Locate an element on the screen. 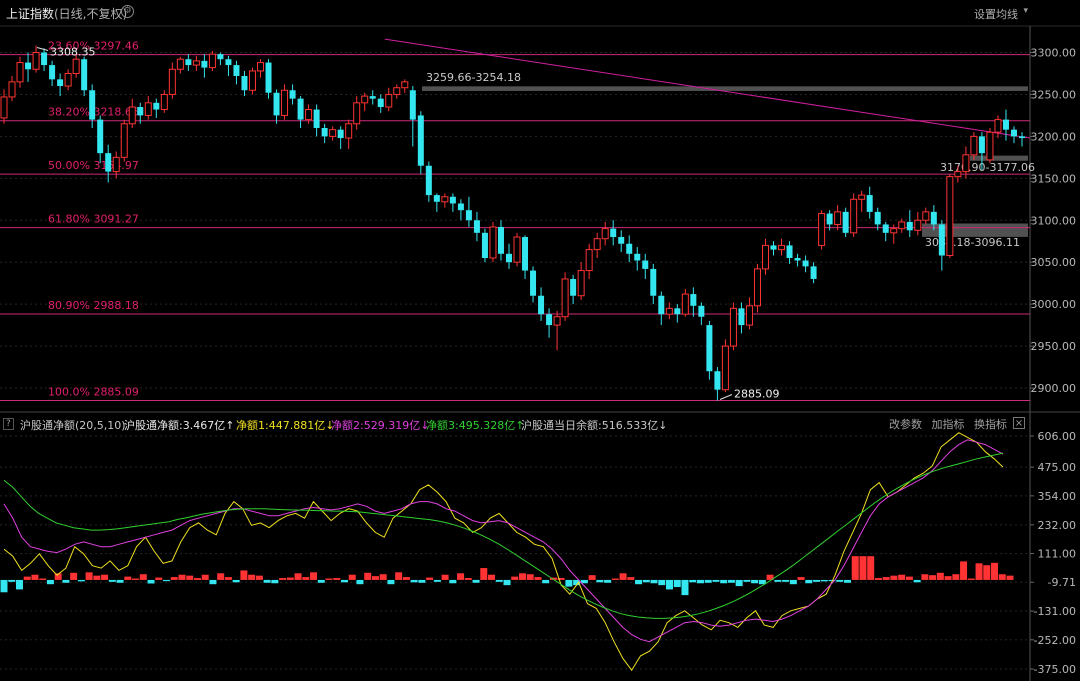 The height and width of the screenshot is (681, 1080). indicator-value-4: 沪股通当日余额:516.533亿↓ is located at coordinates (594, 425).